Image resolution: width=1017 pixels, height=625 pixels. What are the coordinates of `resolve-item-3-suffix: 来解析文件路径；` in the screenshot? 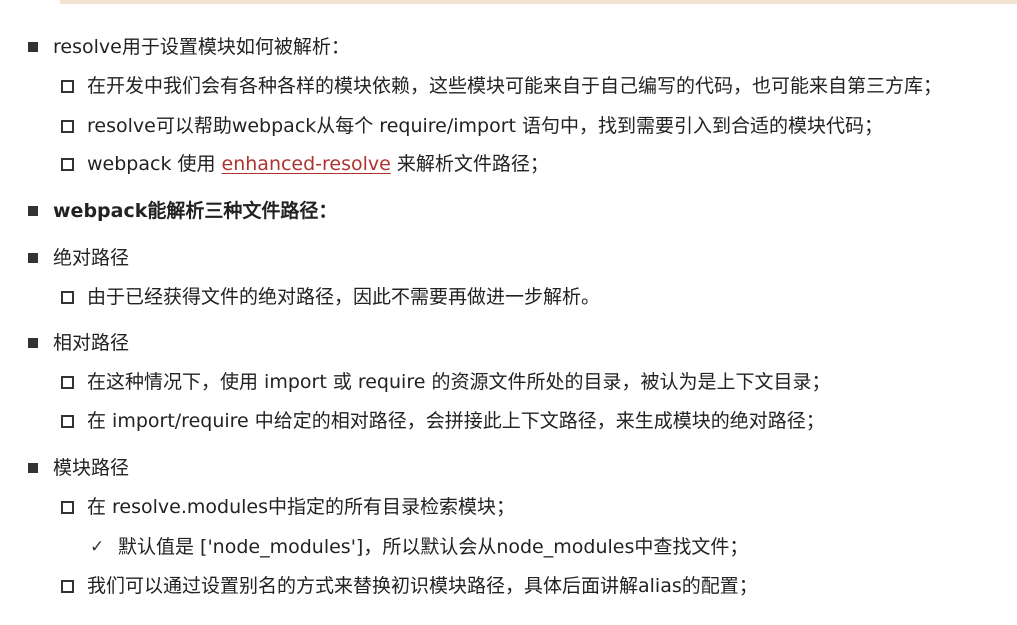 It's located at (469, 164).